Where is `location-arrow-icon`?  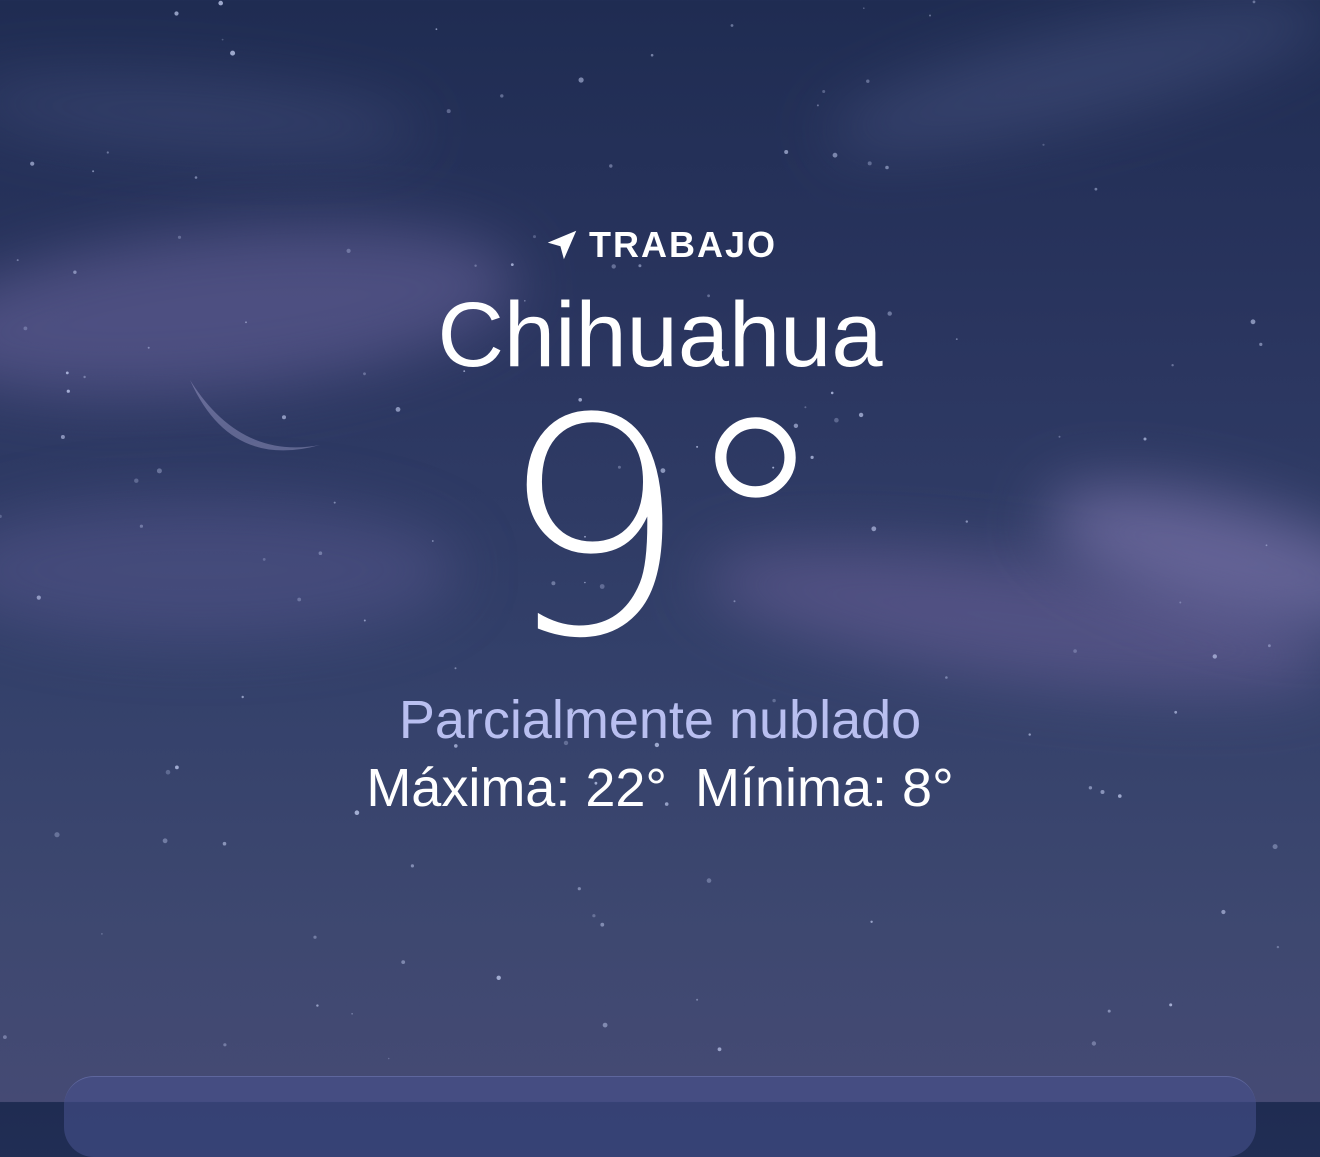
location-arrow-icon is located at coordinates (562, 245).